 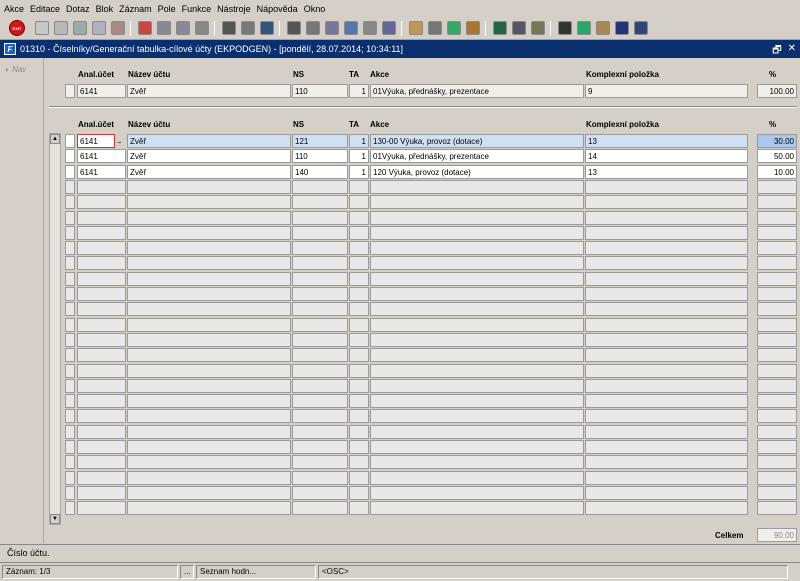 I want to click on filter-icon, so click(x=202, y=28).